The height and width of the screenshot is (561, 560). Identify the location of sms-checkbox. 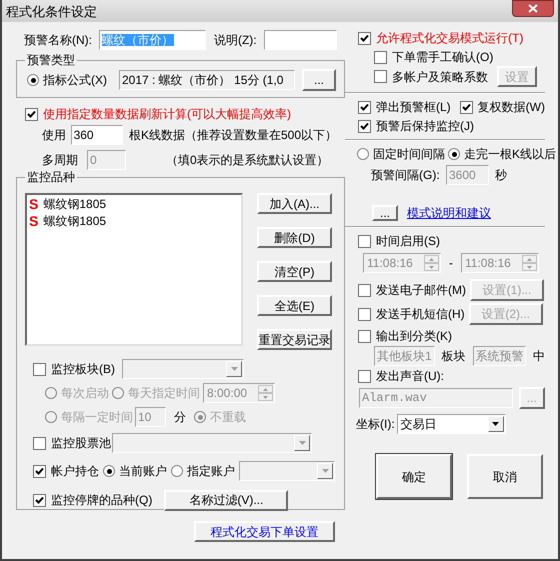
(364, 314).